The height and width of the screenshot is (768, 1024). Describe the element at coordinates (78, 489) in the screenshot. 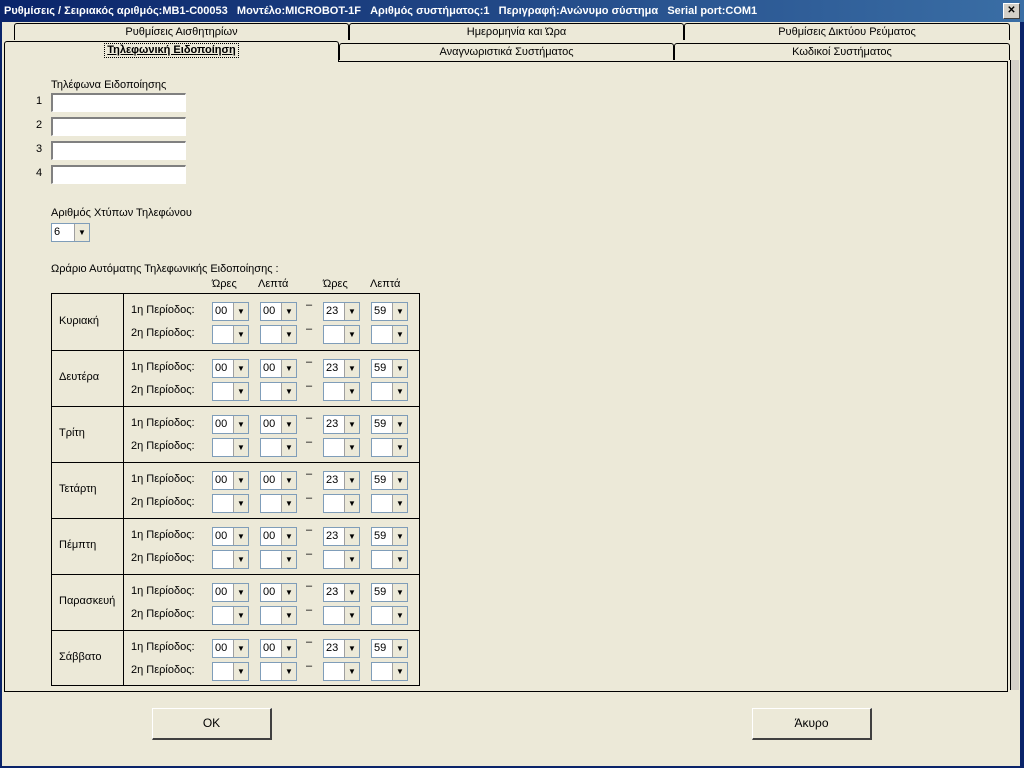

I see `day-name: Τετάρτη` at that location.